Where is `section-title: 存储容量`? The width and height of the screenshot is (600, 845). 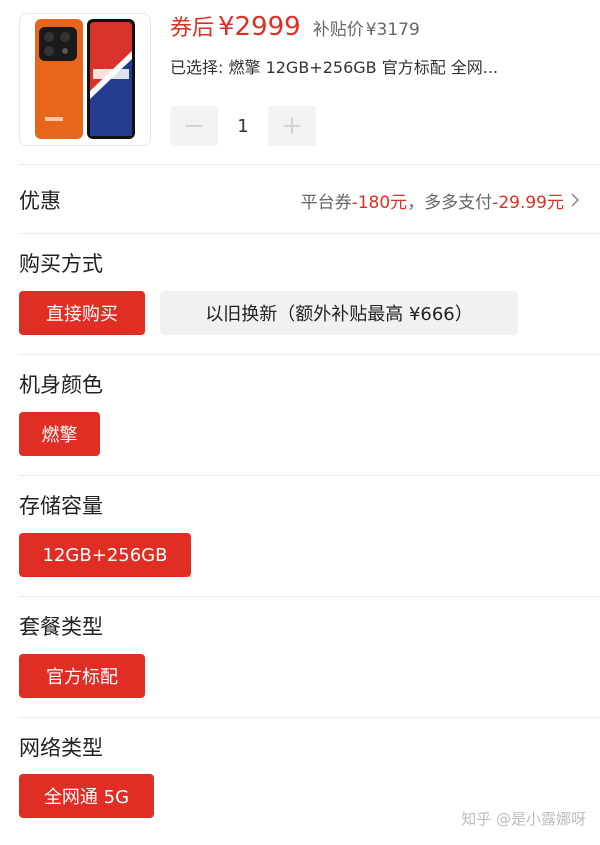
section-title: 存储容量 is located at coordinates (61, 506).